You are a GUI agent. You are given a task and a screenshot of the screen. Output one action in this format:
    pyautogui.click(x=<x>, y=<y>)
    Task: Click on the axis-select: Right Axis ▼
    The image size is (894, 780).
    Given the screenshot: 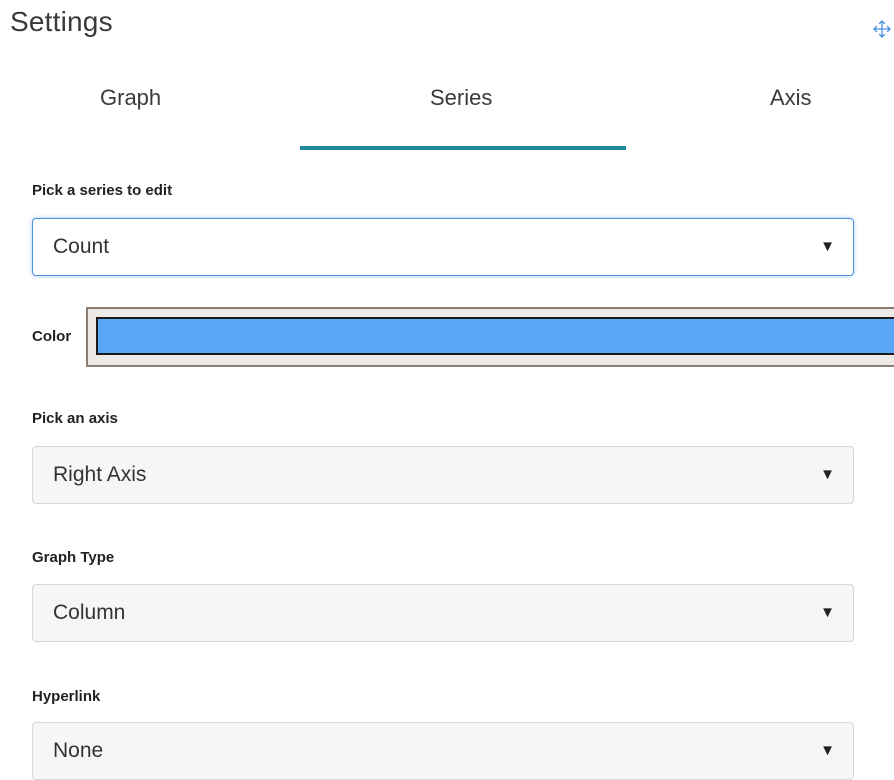 What is the action you would take?
    pyautogui.click(x=443, y=475)
    